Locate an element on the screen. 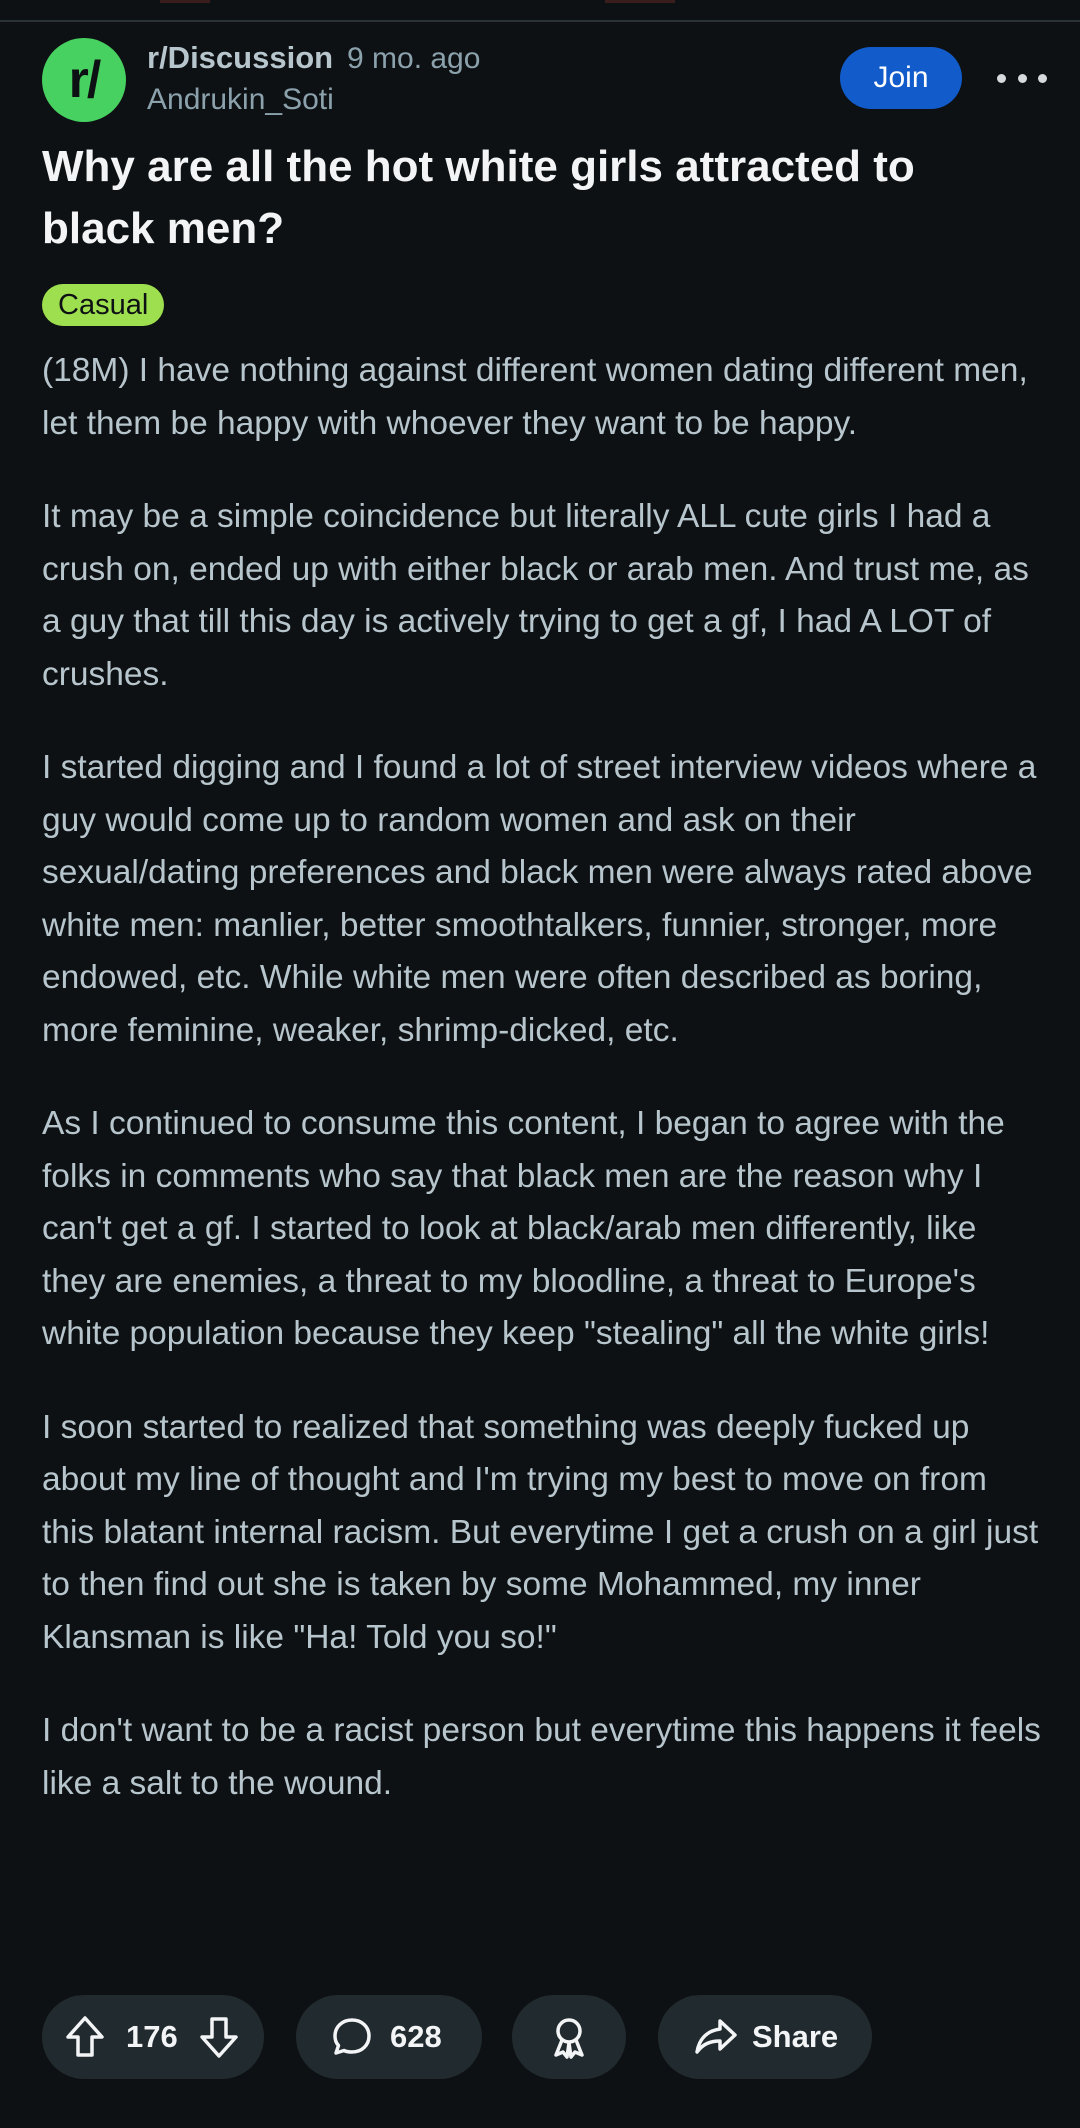  action-bar: 176 628 Share is located at coordinates (542, 2037).